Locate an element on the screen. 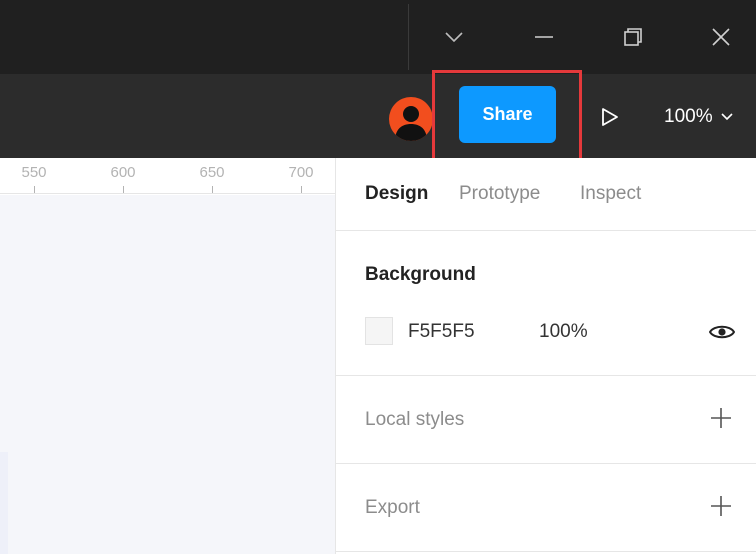  titlebar-divider is located at coordinates (408, 37).